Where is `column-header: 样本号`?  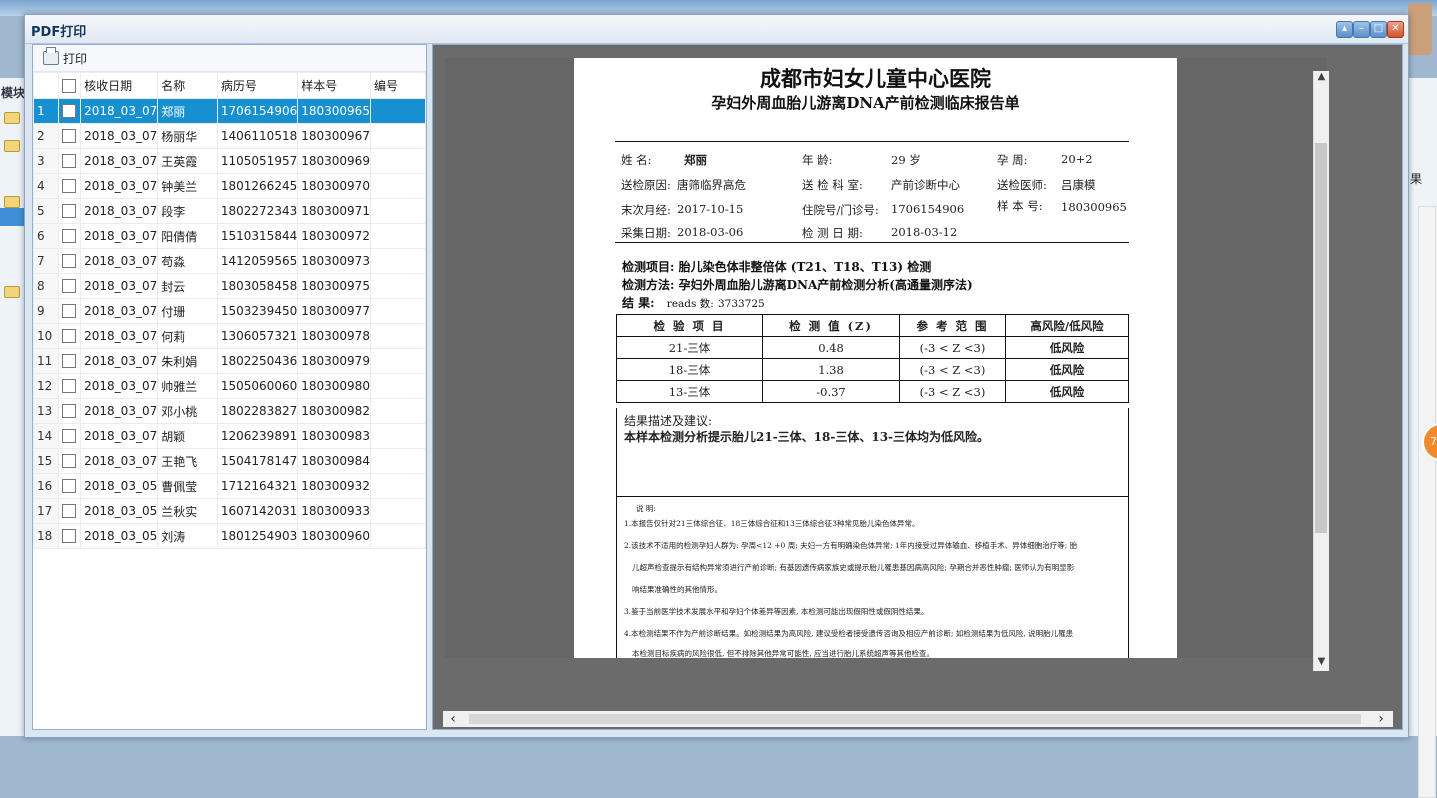
column-header: 样本号 is located at coordinates (334, 85).